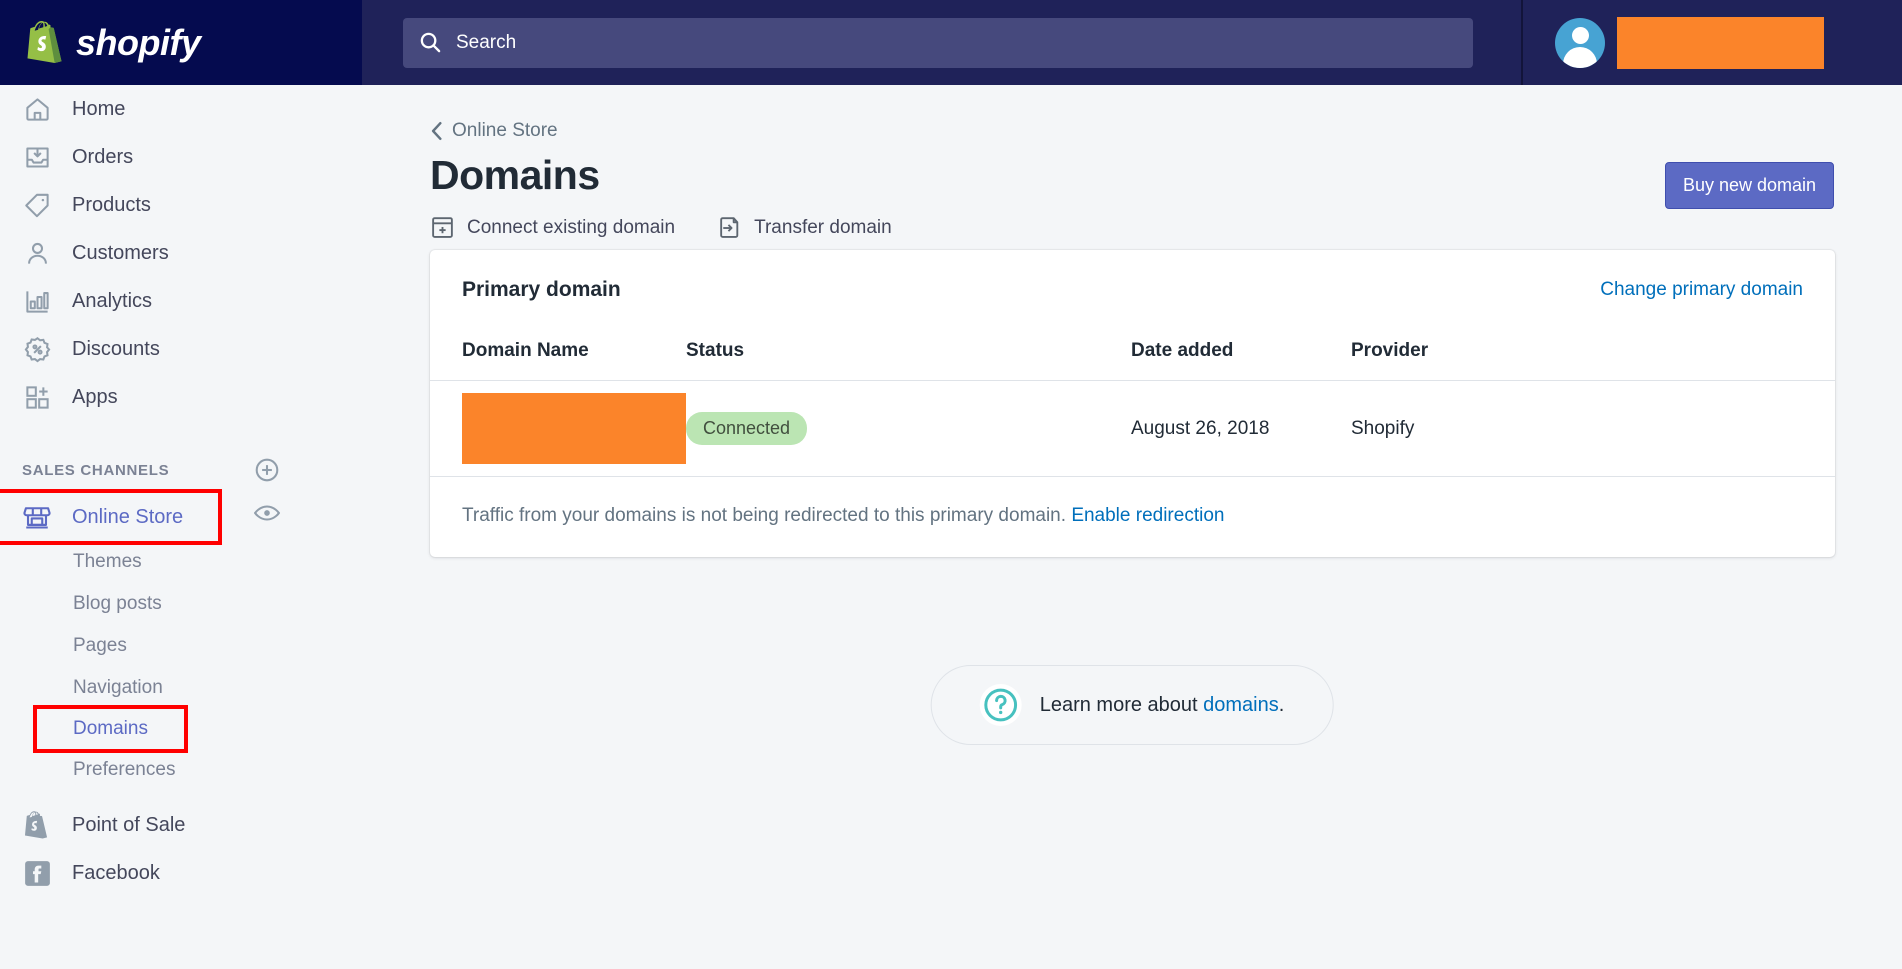  I want to click on sidebar-subitem-label: Domains, so click(110, 728).